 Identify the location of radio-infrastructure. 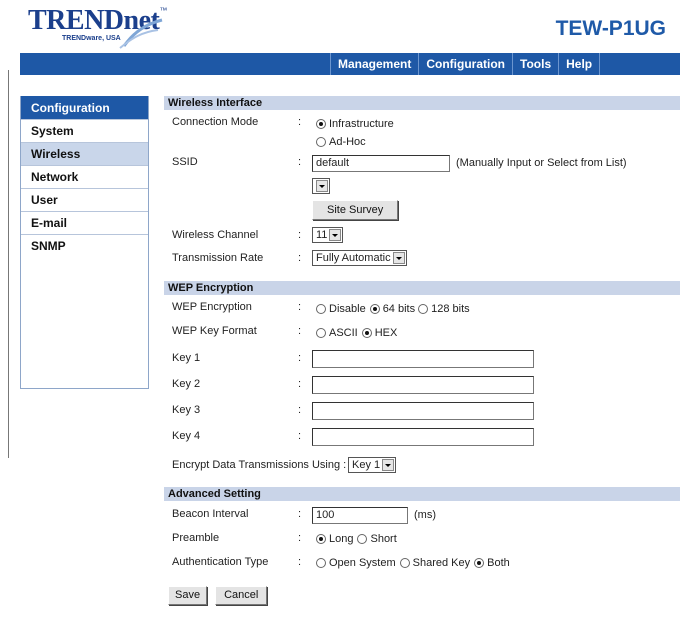
(321, 124).